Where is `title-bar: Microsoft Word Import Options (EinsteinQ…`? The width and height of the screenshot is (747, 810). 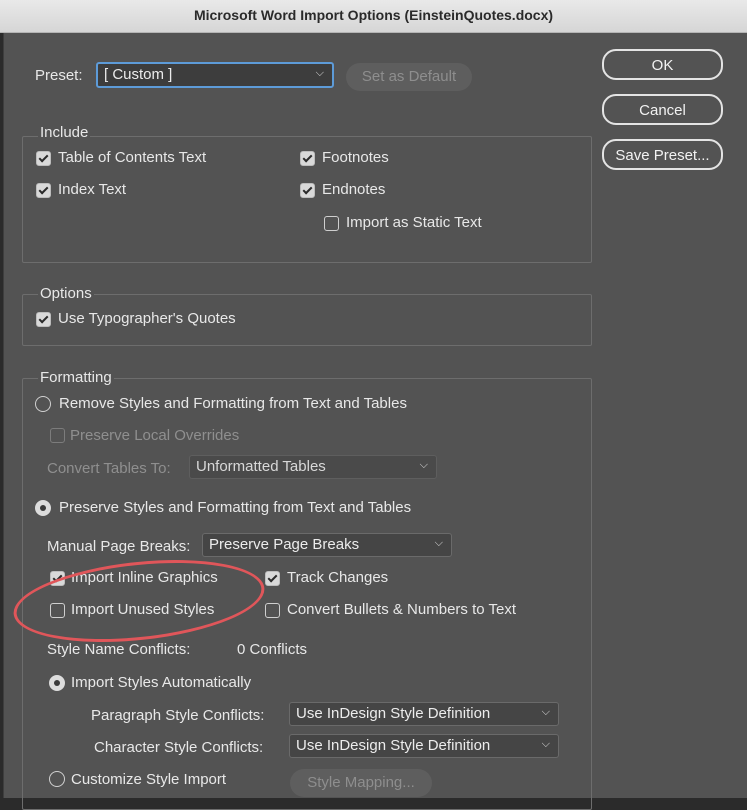
title-bar: Microsoft Word Import Options (EinsteinQ… is located at coordinates (373, 16).